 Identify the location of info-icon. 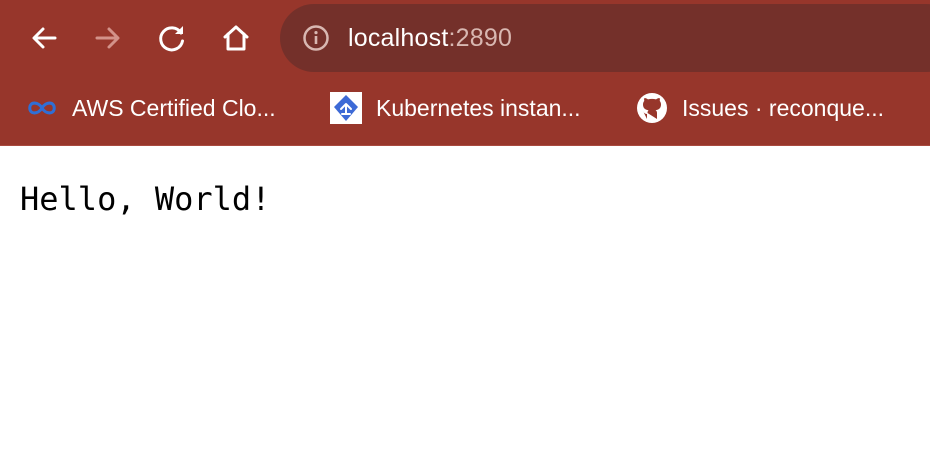
(316, 38).